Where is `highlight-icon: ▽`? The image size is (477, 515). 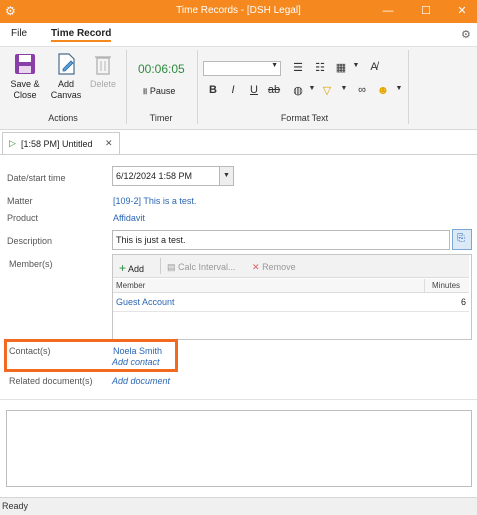
highlight-icon: ▽ is located at coordinates (327, 90).